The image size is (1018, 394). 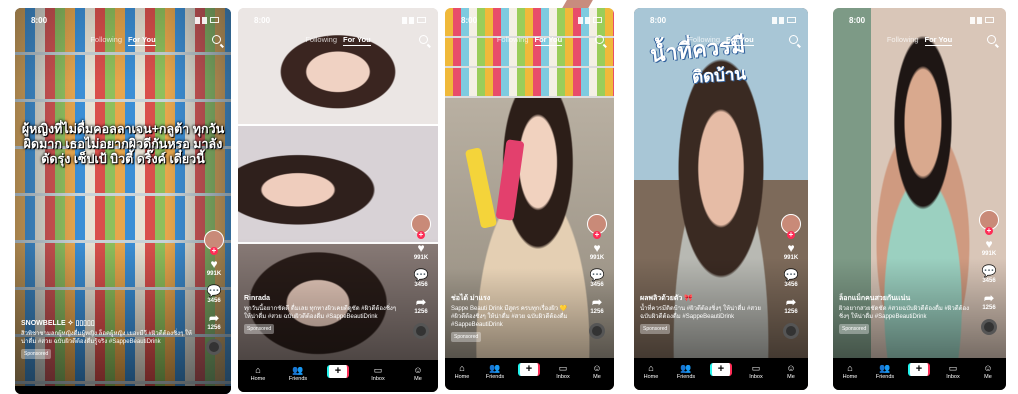 I want to click on action-rail: ♥991K 💬3456 ➦1256, so click(x=791, y=276).